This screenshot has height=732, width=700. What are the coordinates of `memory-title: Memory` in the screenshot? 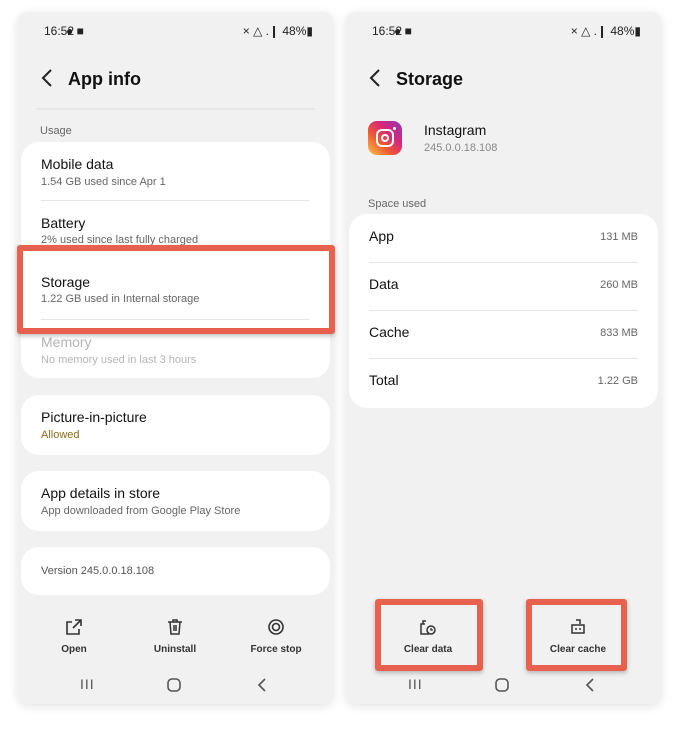 It's located at (66, 342).